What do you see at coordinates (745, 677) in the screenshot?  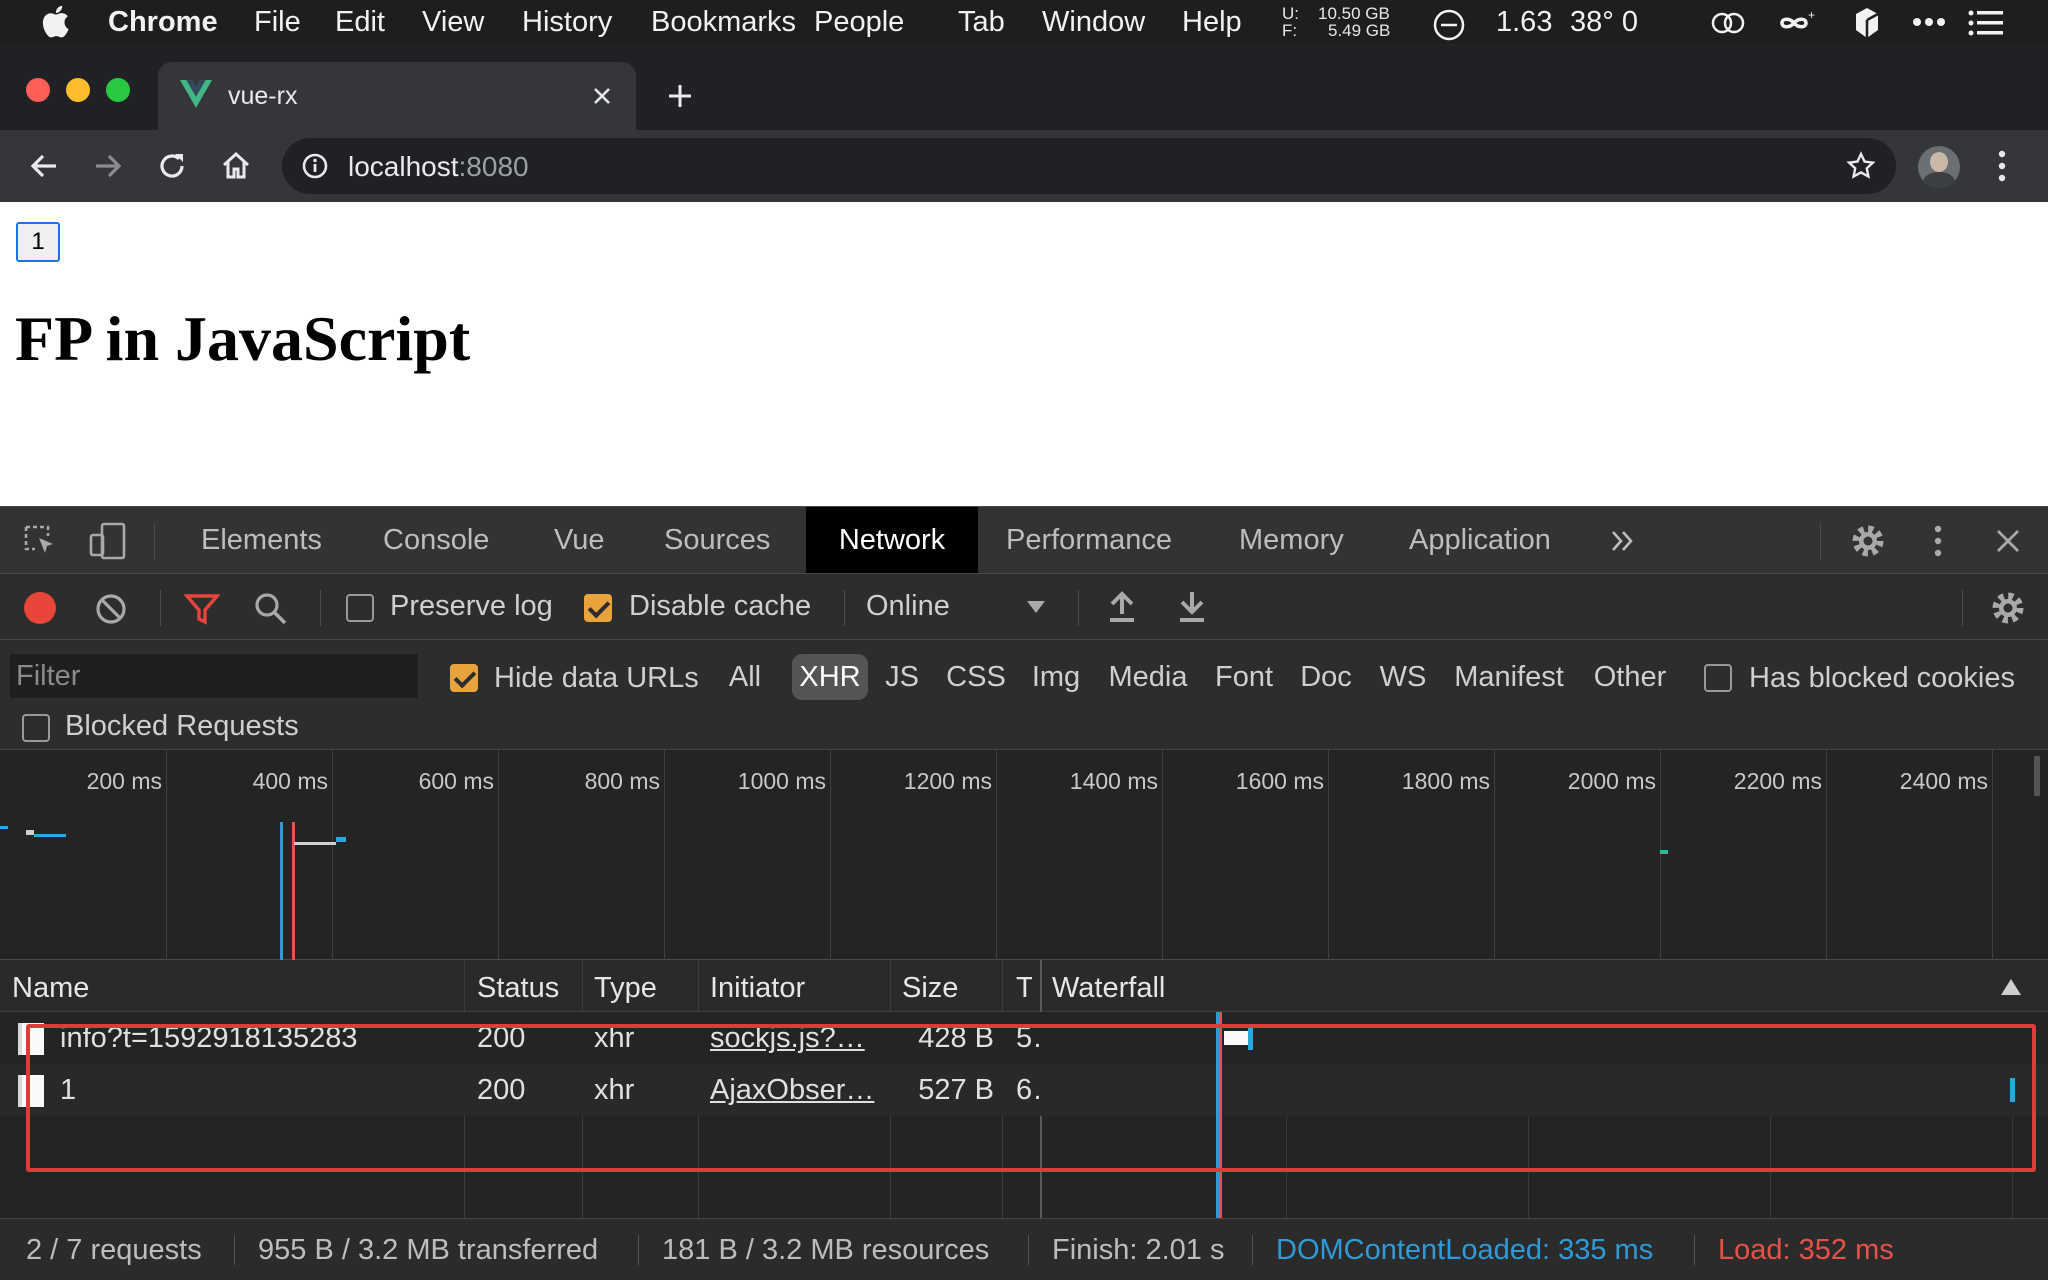 I see `type-filter-all: All` at bounding box center [745, 677].